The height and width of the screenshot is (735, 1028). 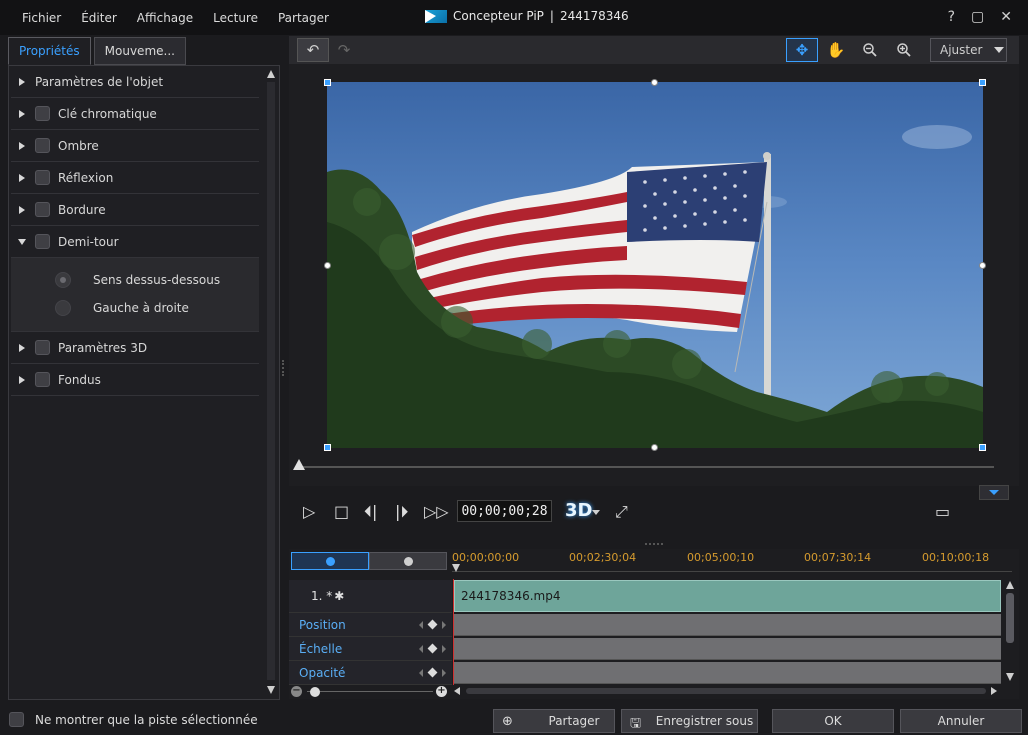 What do you see at coordinates (554, 721) in the screenshot?
I see `share-button: ⊕ Partager` at bounding box center [554, 721].